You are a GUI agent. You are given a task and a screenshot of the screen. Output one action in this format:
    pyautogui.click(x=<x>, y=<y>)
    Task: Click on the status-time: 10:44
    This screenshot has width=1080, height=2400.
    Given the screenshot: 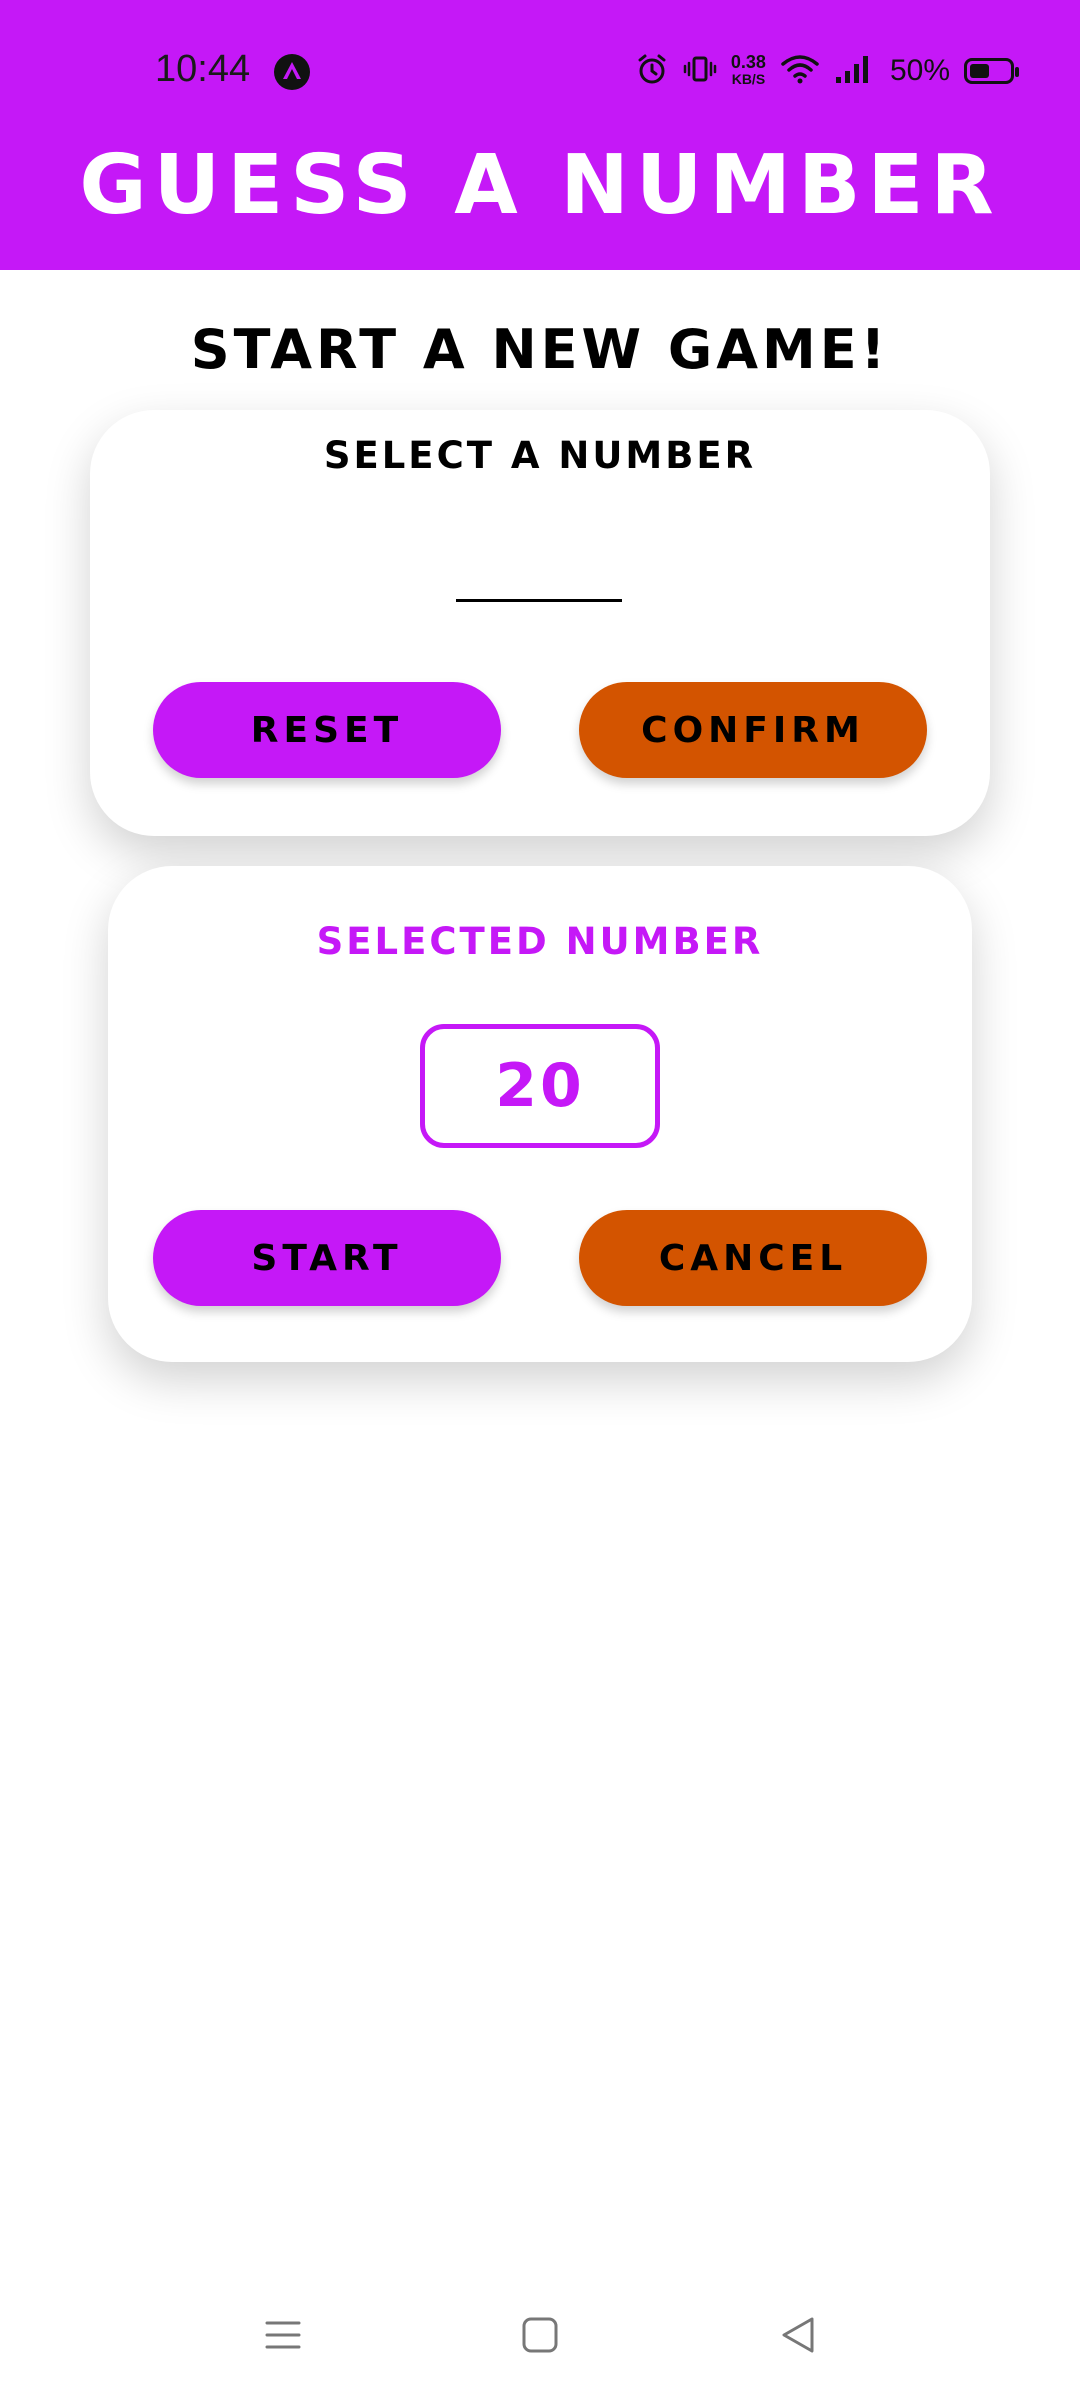 What is the action you would take?
    pyautogui.click(x=203, y=69)
    